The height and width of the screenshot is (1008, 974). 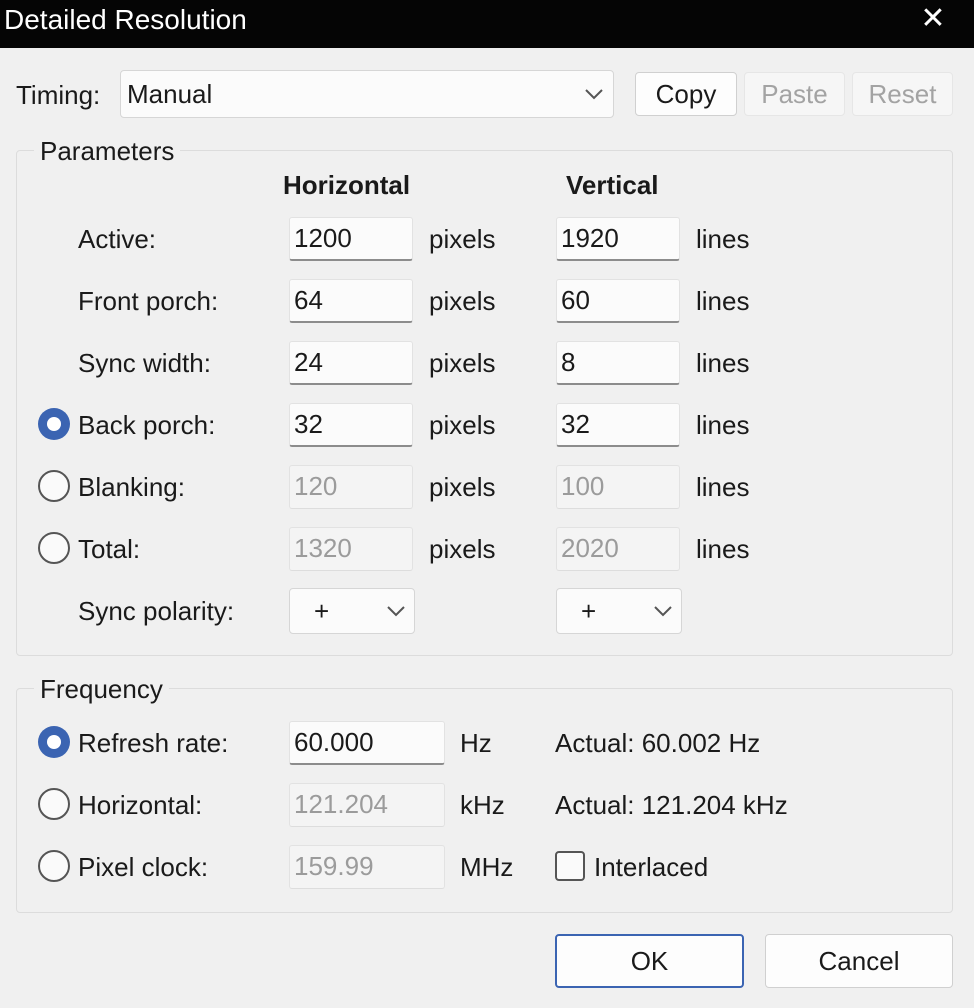 I want to click on back-porch-vertical-input: 32, so click(x=618, y=425).